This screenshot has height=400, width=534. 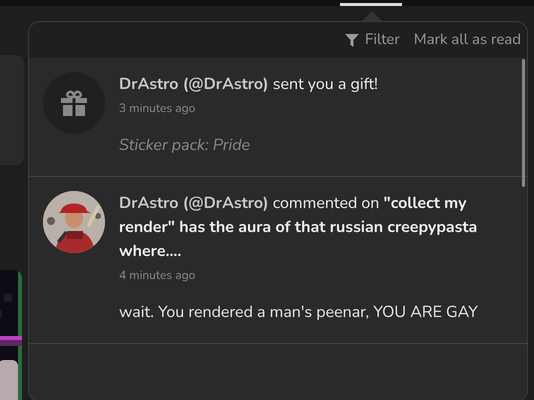 I want to click on active-tab-indicator, so click(x=371, y=4).